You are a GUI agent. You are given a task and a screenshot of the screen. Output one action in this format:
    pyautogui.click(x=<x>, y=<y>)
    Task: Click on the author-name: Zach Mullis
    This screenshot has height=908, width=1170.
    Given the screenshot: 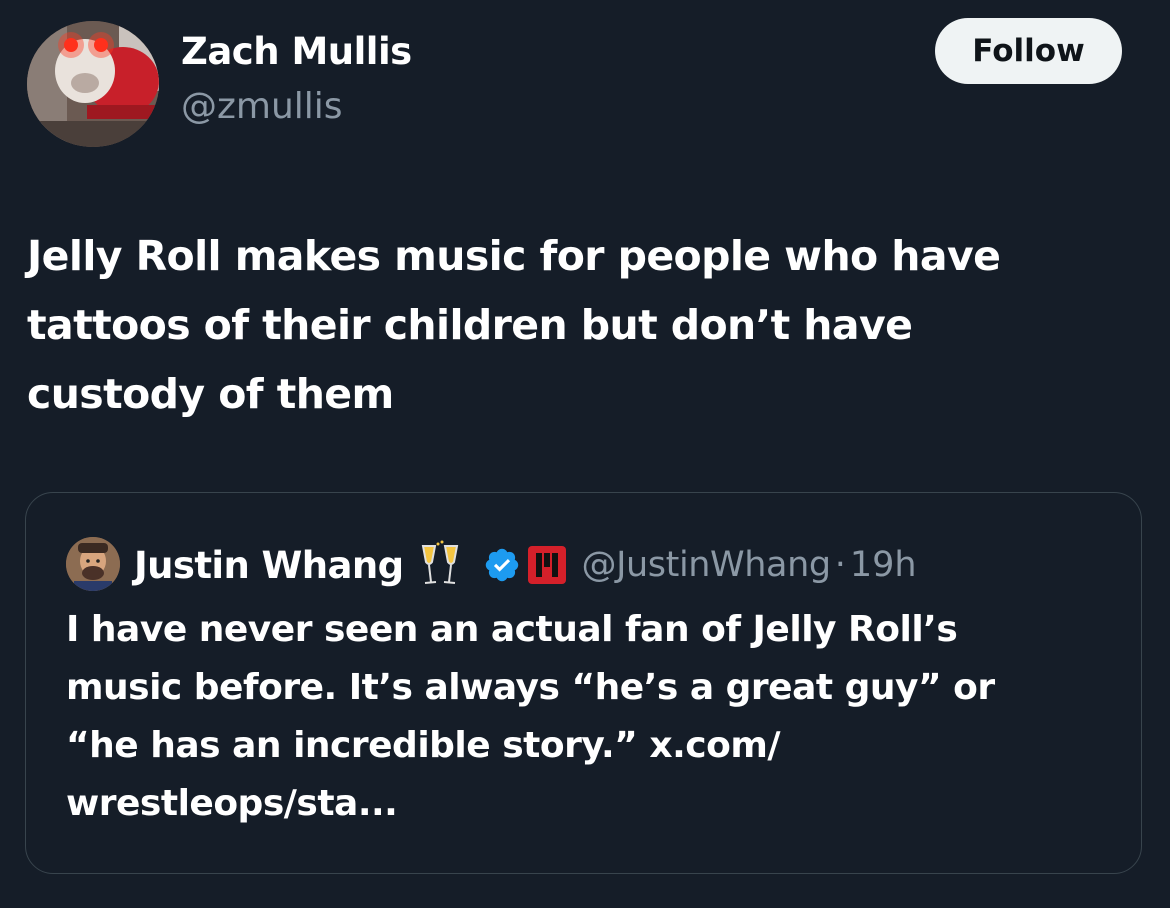 What is the action you would take?
    pyautogui.click(x=296, y=51)
    